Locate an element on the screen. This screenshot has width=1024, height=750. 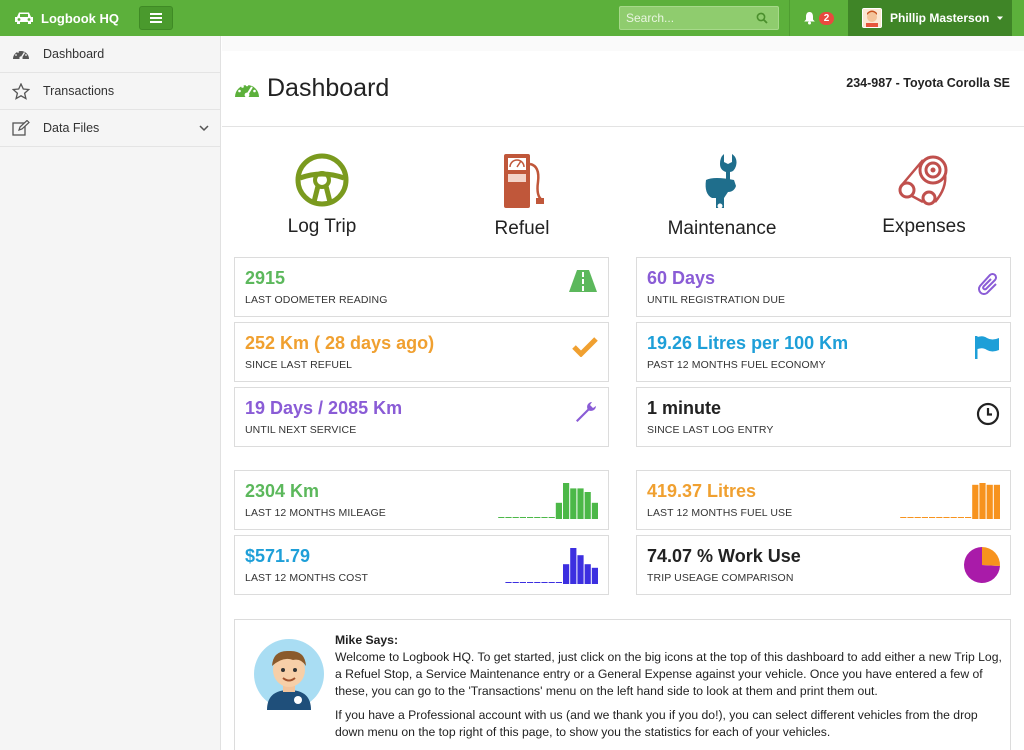
registration-value: 60 Days is located at coordinates (681, 278).